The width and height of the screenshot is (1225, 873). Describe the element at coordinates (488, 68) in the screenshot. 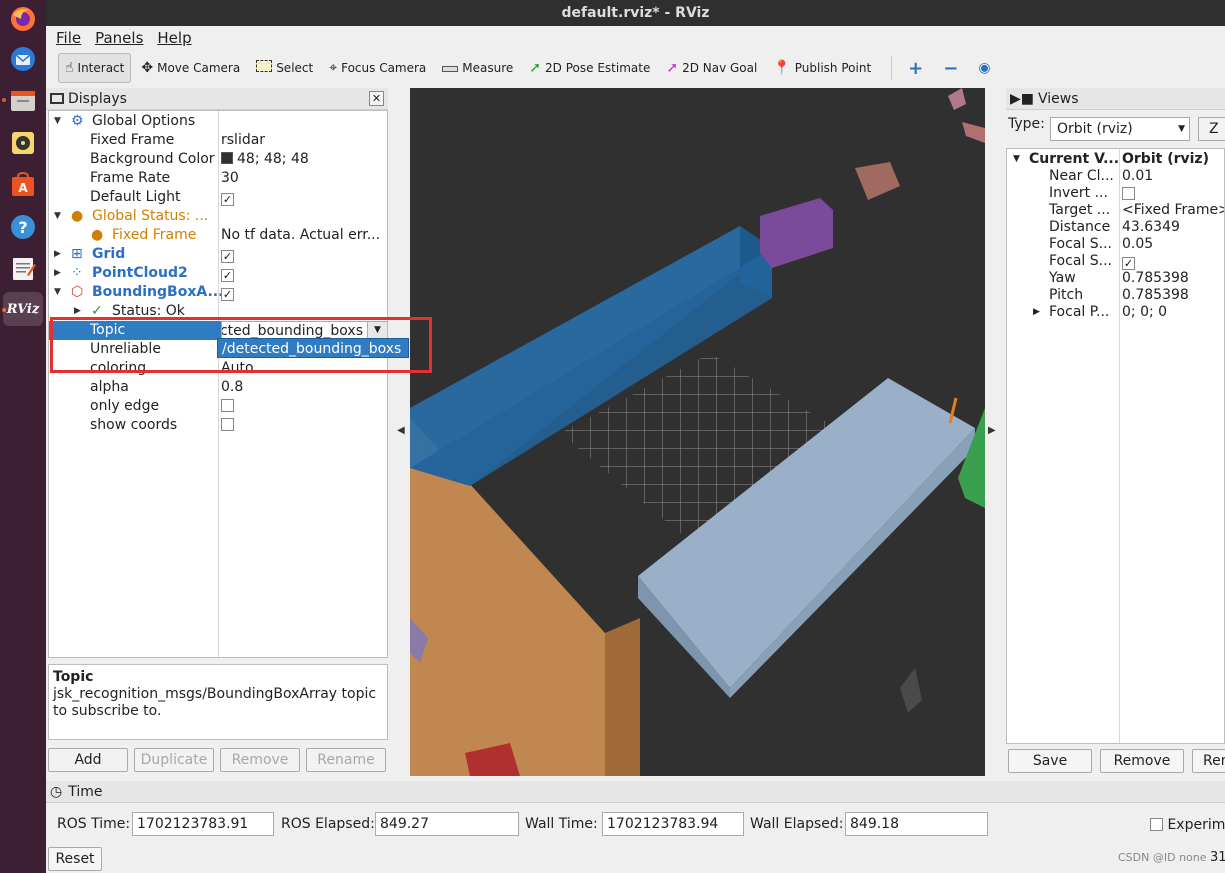

I see `measure-label: Measure` at that location.